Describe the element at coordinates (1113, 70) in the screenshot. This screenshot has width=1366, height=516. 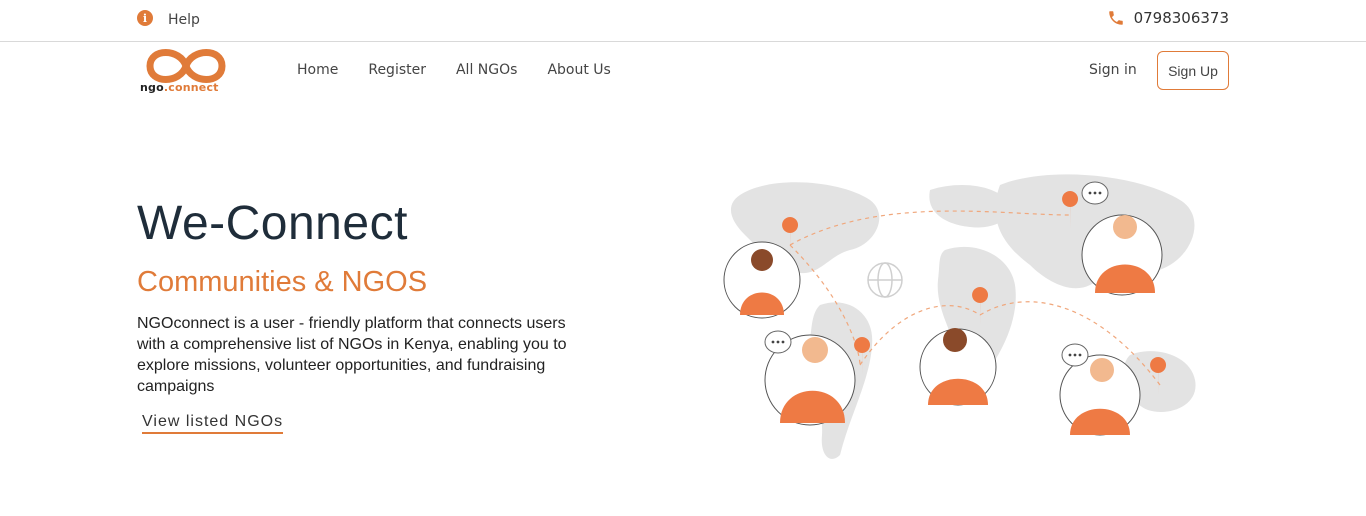
I see `sign-in-link: Sign in` at that location.